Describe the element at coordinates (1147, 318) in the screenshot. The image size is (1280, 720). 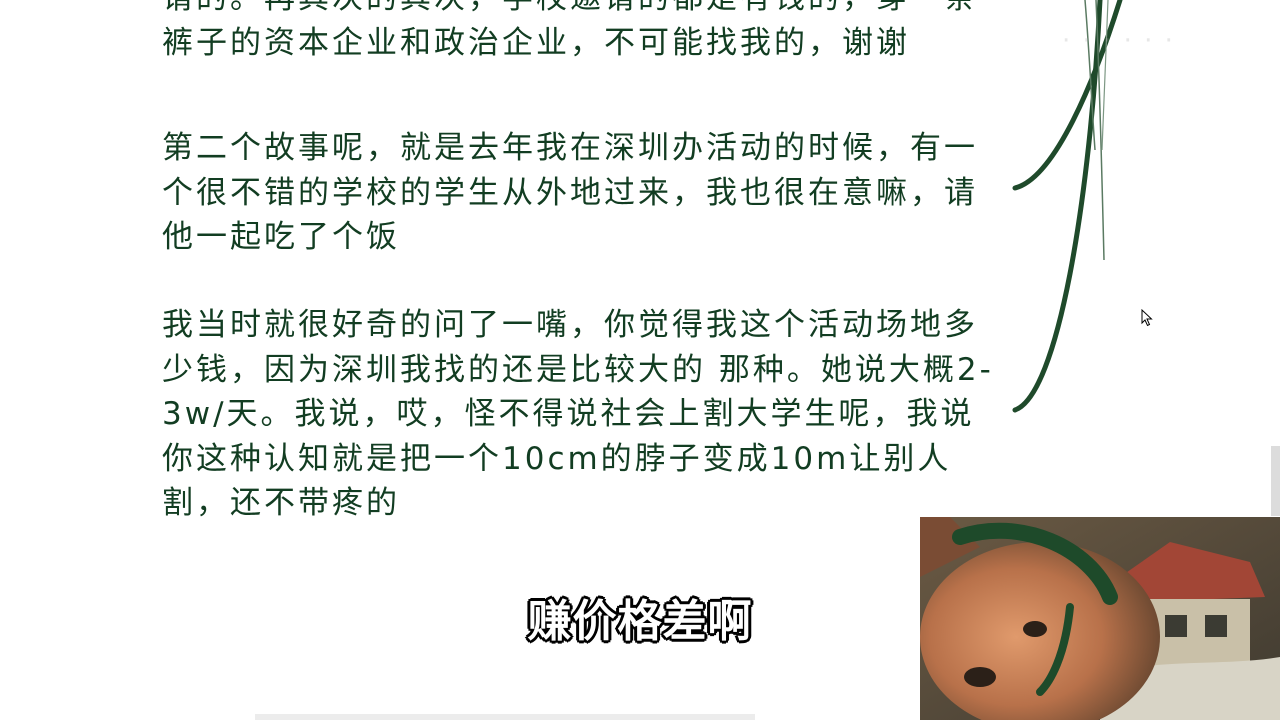
I see `arrow-cursor-icon` at that location.